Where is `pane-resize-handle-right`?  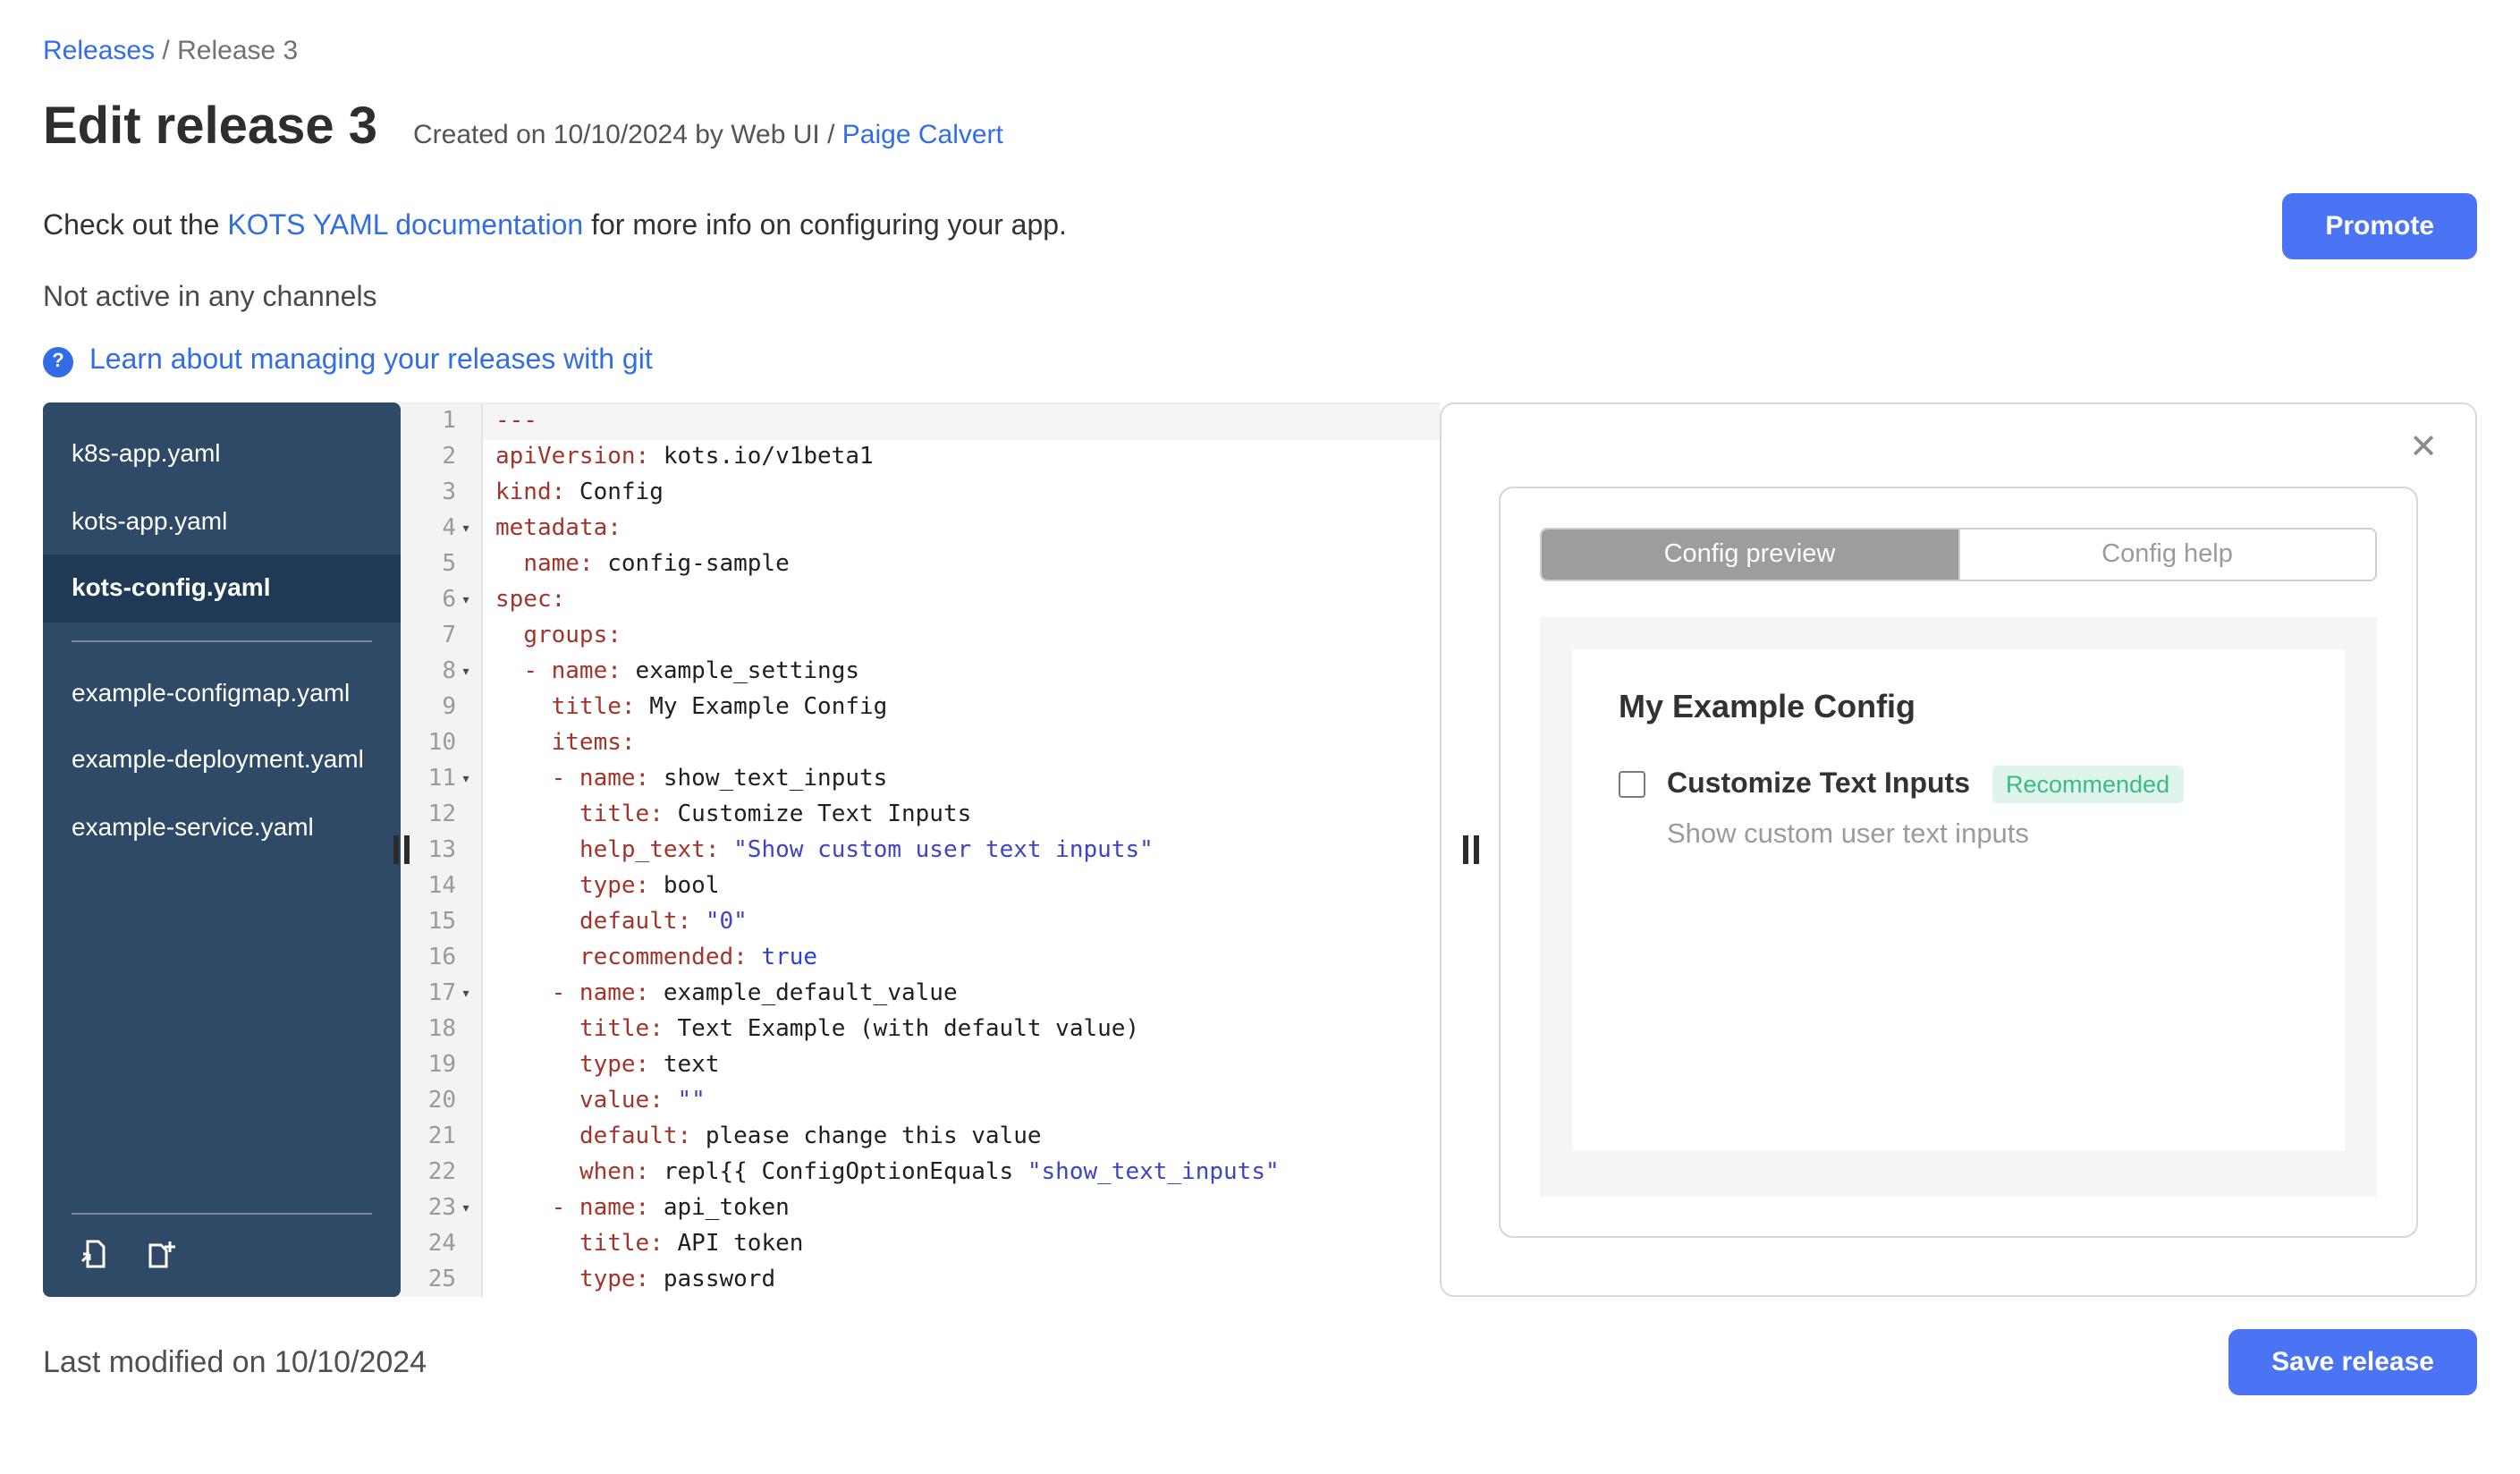
pane-resize-handle-right is located at coordinates (1471, 849).